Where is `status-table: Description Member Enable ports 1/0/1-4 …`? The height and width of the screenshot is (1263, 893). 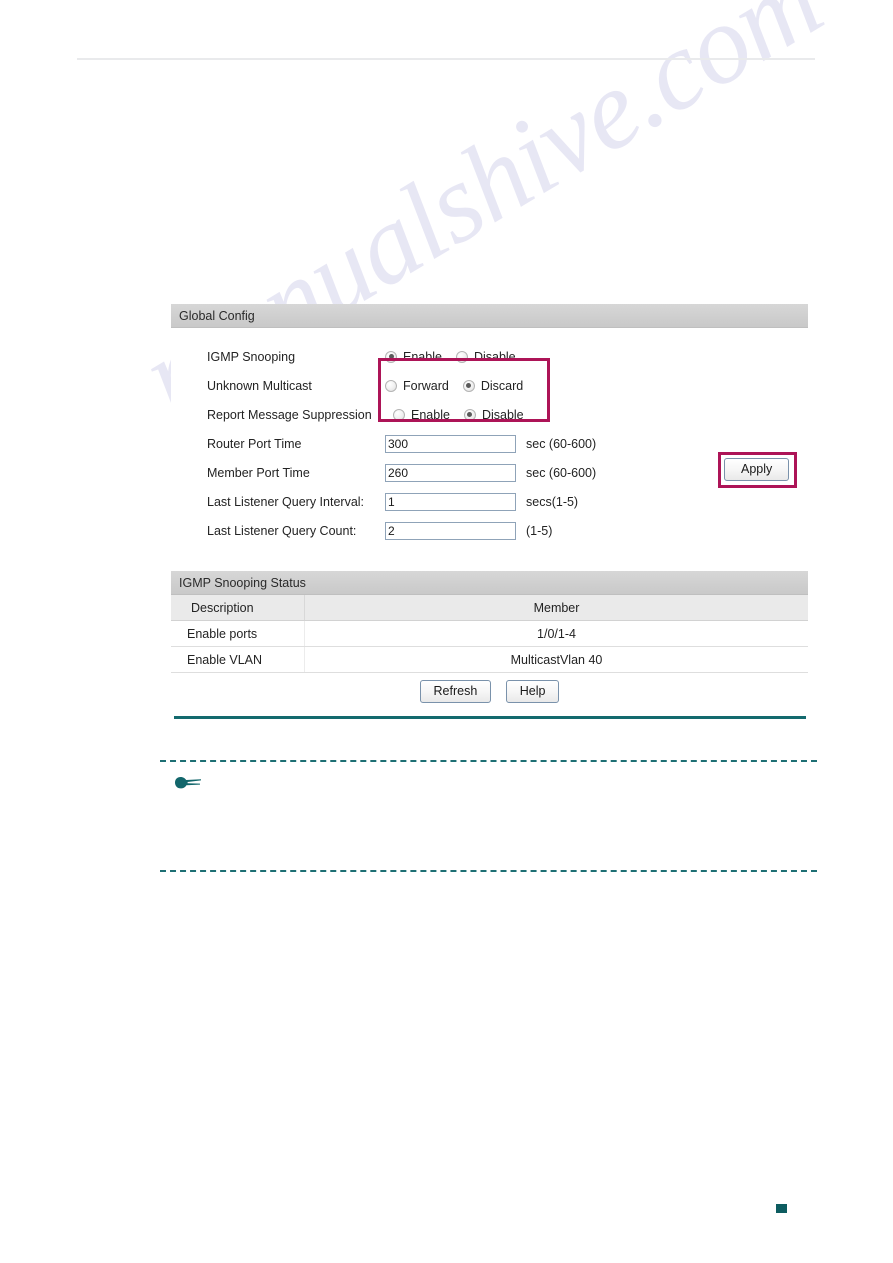 status-table: Description Member Enable ports 1/0/1-4 … is located at coordinates (489, 634).